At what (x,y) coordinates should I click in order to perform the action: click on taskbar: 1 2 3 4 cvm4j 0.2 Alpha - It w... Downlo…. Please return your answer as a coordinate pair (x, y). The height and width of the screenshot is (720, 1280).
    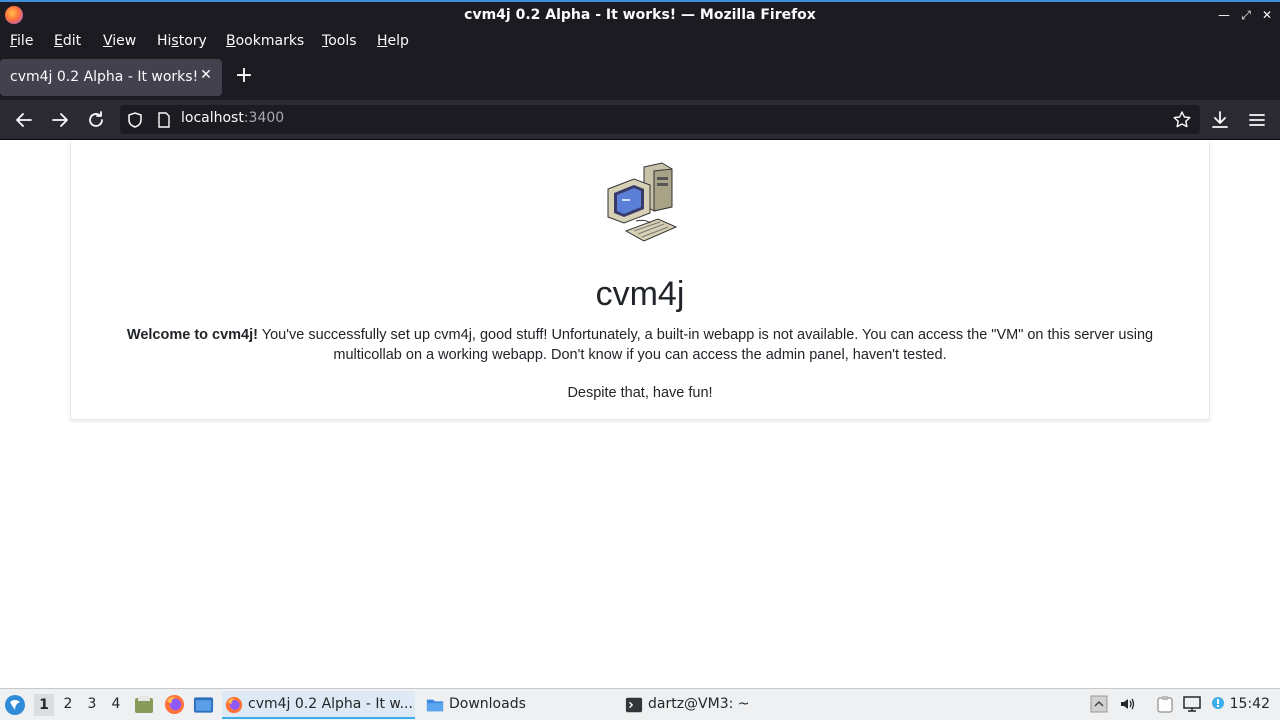
    Looking at the image, I should click on (640, 704).